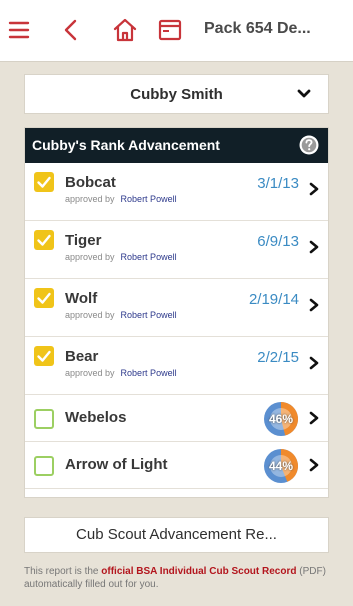 This screenshot has height=606, width=353. I want to click on home-icon, so click(125, 30).